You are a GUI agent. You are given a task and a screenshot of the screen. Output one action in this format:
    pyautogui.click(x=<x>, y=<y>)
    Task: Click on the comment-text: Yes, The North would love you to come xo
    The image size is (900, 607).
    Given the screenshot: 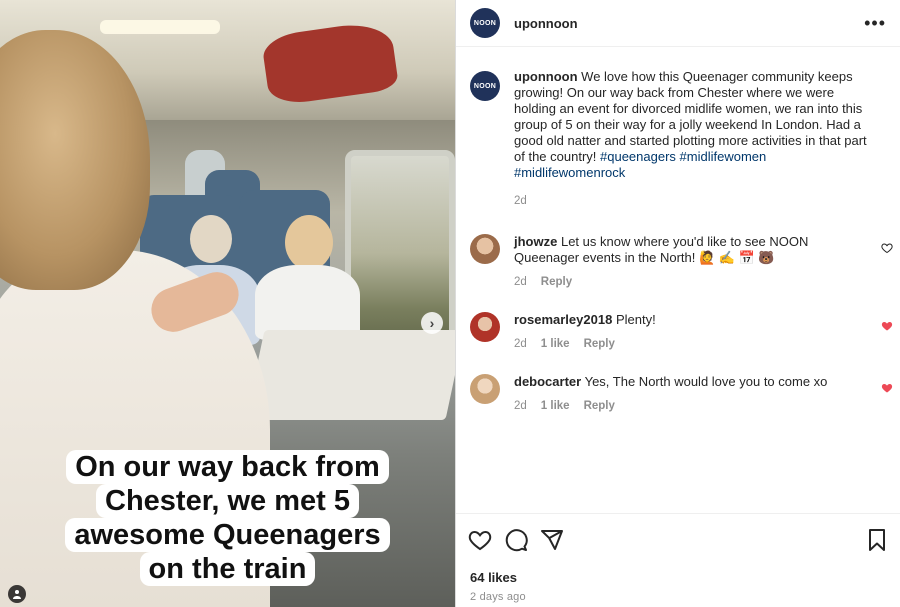 What is the action you would take?
    pyautogui.click(x=706, y=381)
    